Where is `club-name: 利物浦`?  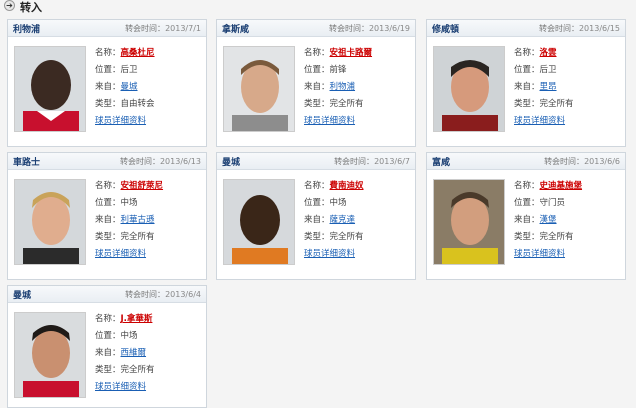
club-name: 利物浦 is located at coordinates (27, 30).